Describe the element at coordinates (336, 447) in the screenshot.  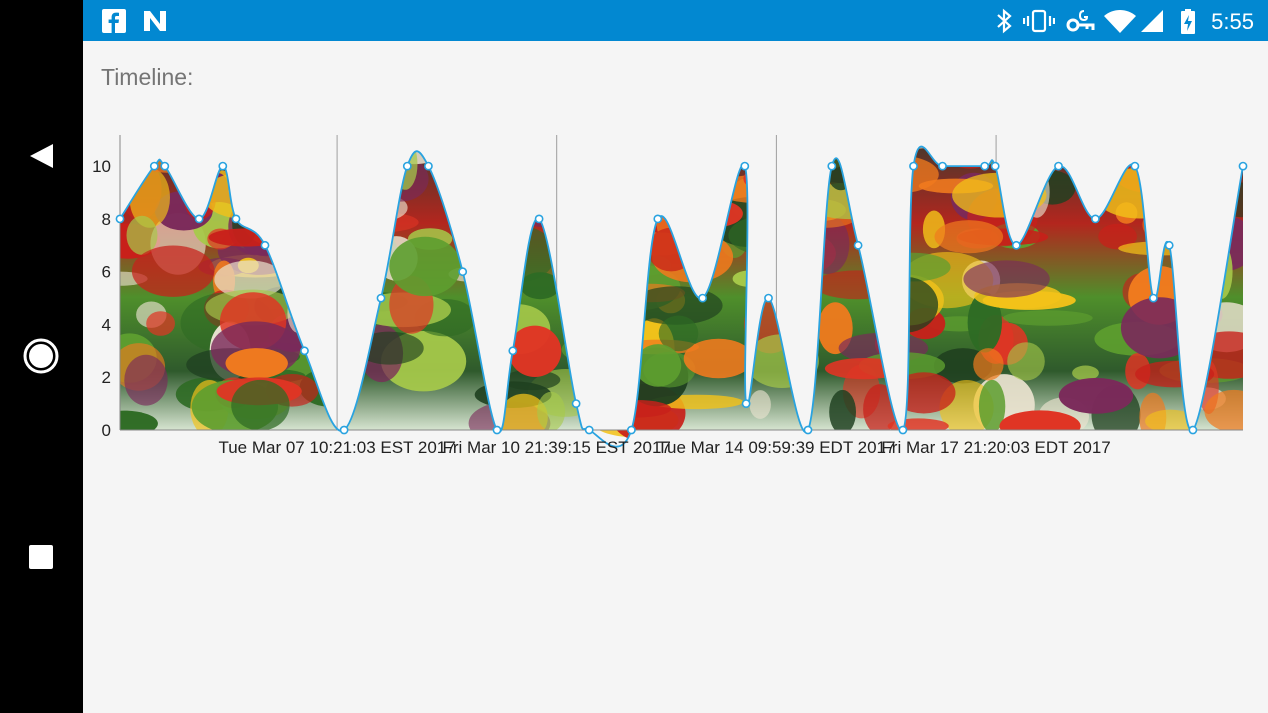
I see `x-tick-label: Tue Mar 07 10:21:03 EST 2017` at that location.